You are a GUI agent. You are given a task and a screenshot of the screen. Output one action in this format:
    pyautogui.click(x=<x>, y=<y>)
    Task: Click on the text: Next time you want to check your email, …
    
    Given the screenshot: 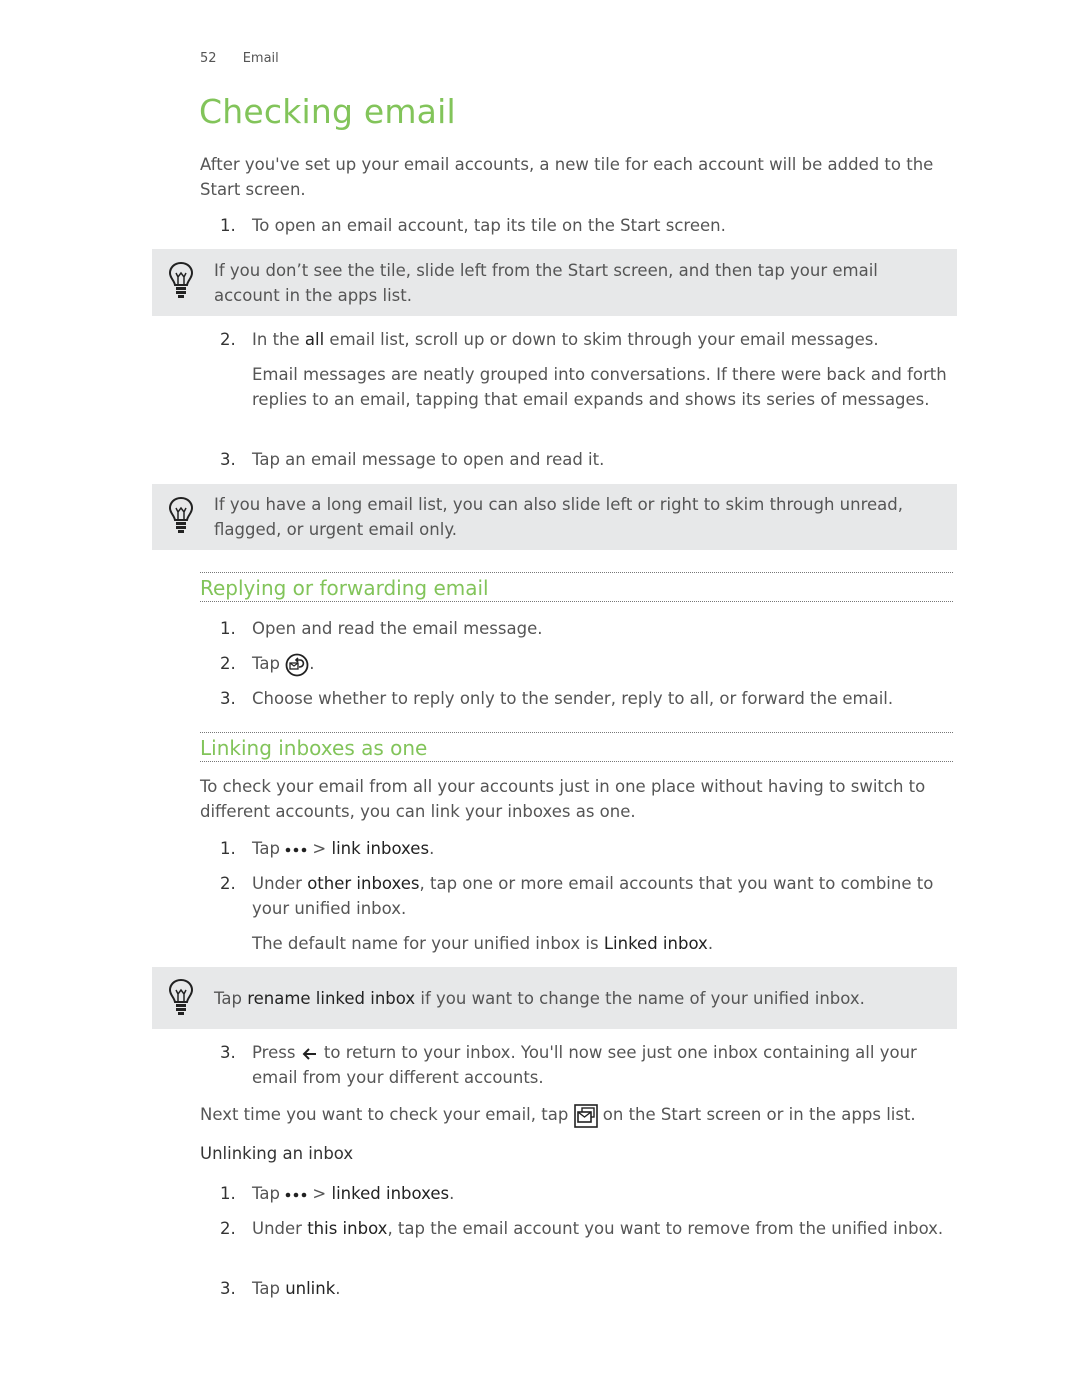 What is the action you would take?
    pyautogui.click(x=387, y=1114)
    